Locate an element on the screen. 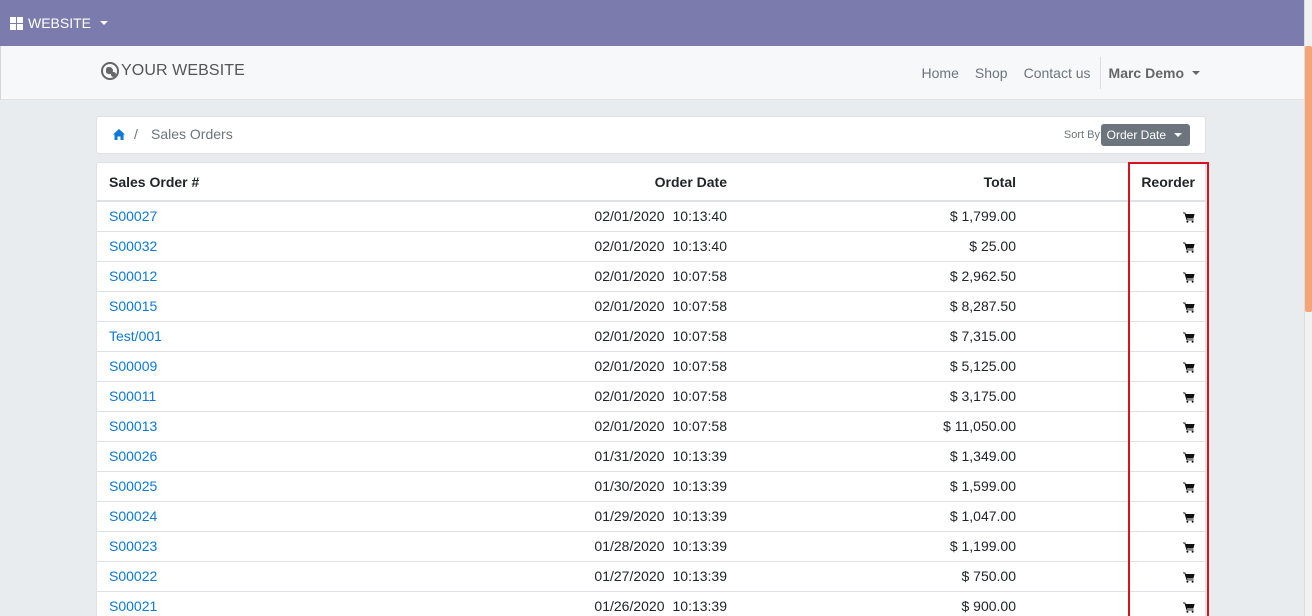  table-row: S00013 02/01/2020 10:07:58 $ 11,050.00 is located at coordinates (651, 425).